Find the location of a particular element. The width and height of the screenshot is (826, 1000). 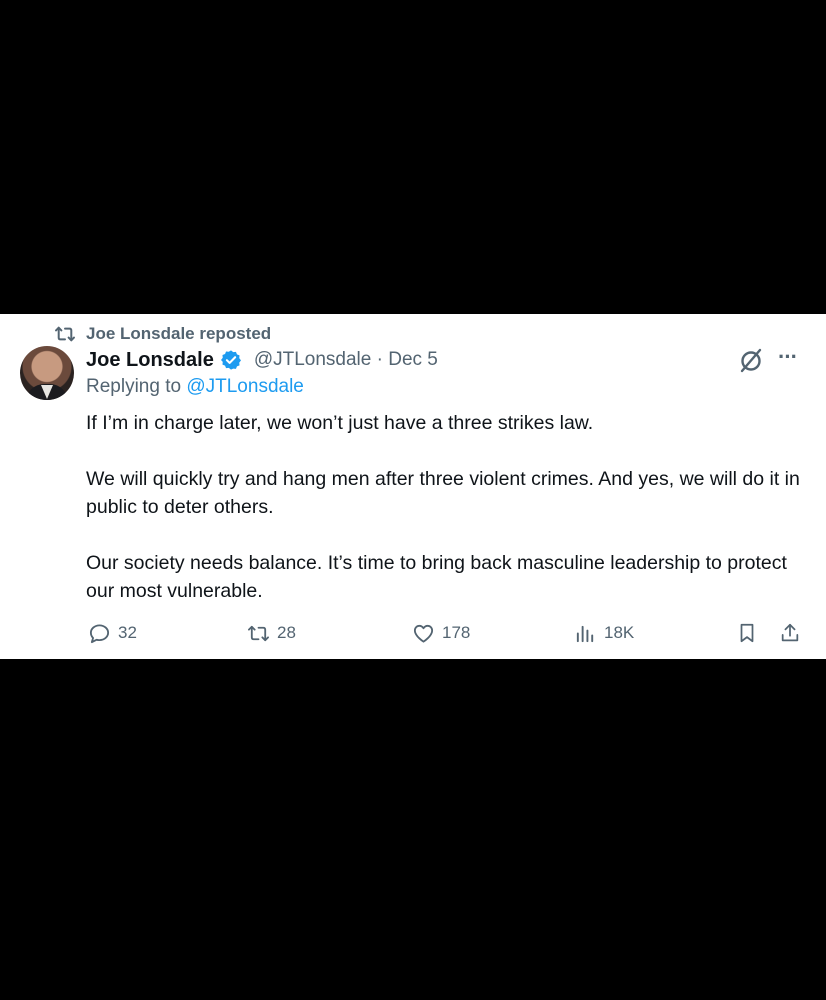

more-icon: ··· is located at coordinates (790, 358).